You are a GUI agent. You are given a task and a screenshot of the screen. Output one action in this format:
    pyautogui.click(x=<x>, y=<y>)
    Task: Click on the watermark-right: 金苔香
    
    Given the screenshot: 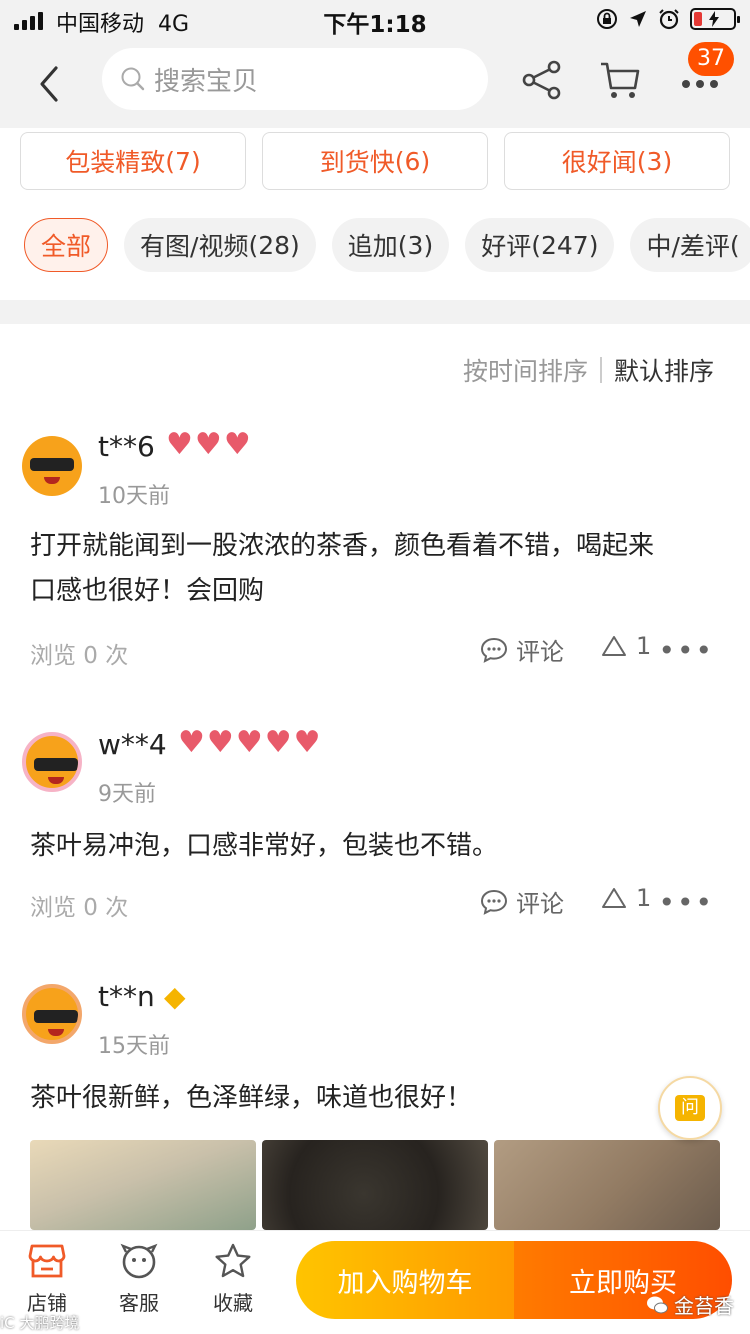 What is the action you would take?
    pyautogui.click(x=690, y=1304)
    